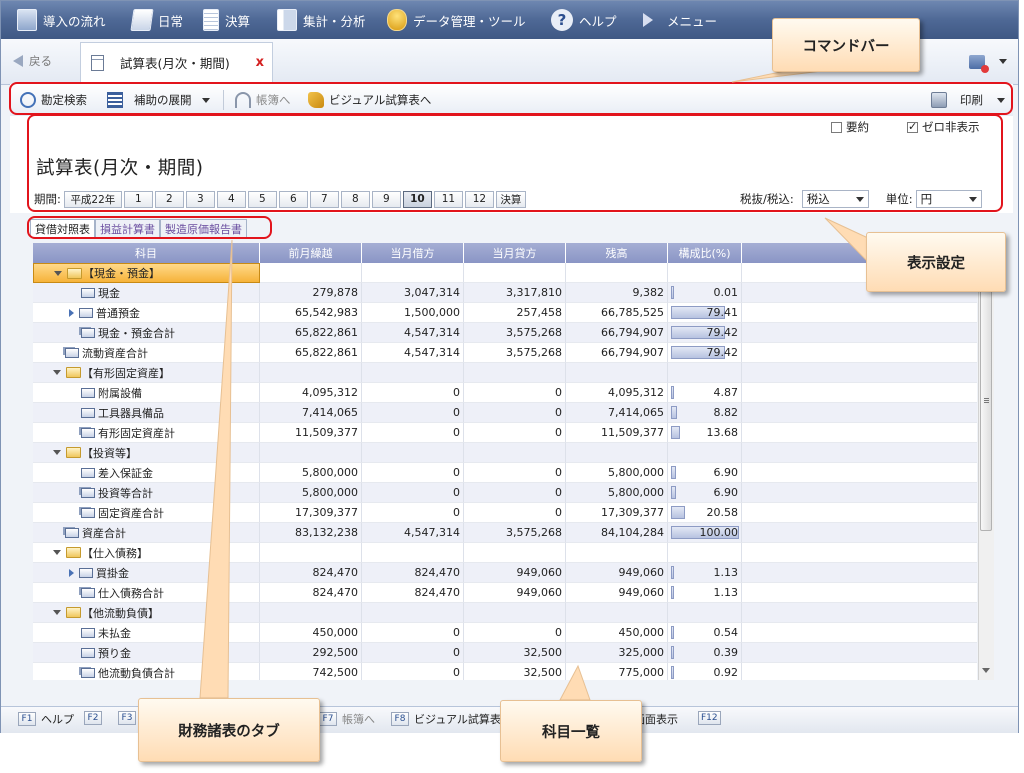 The width and height of the screenshot is (1024, 773). What do you see at coordinates (726, 672) in the screenshot?
I see `ratio-value: 0.92` at bounding box center [726, 672].